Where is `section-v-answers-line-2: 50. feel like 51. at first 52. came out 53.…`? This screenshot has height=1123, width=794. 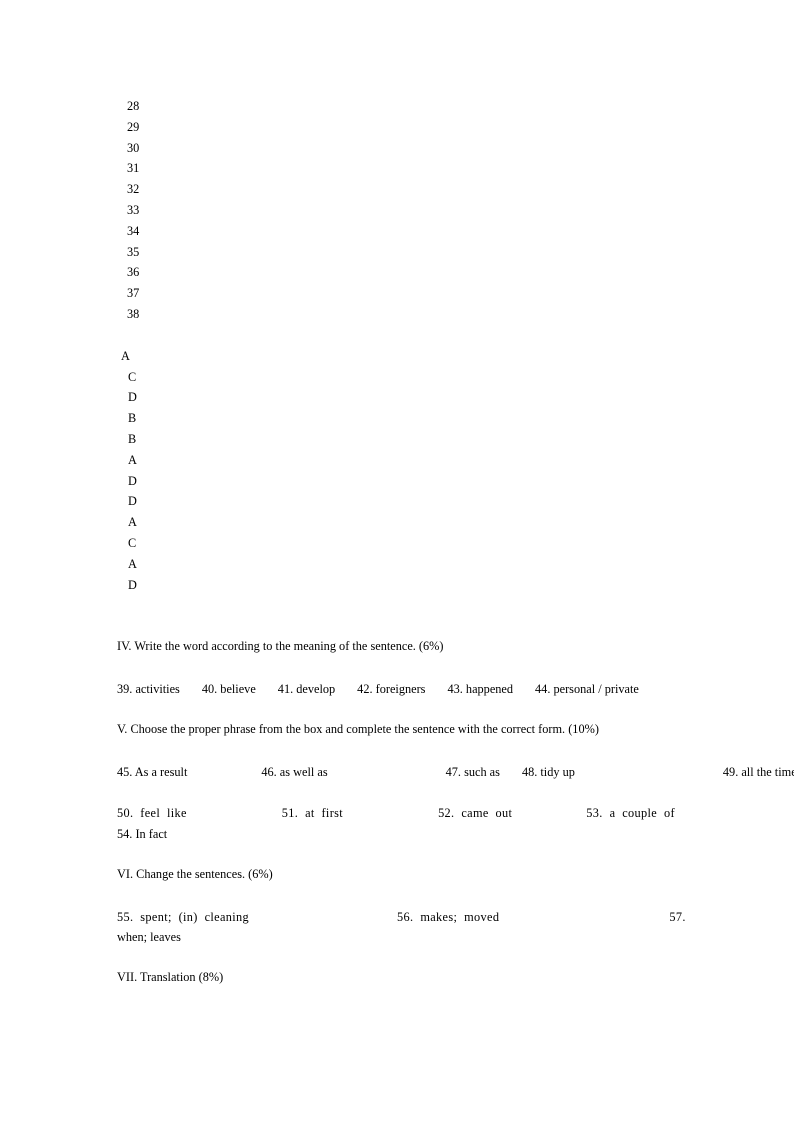 section-v-answers-line-2: 50. feel like 51. at first 52. came out 53.… is located at coordinates (397, 813).